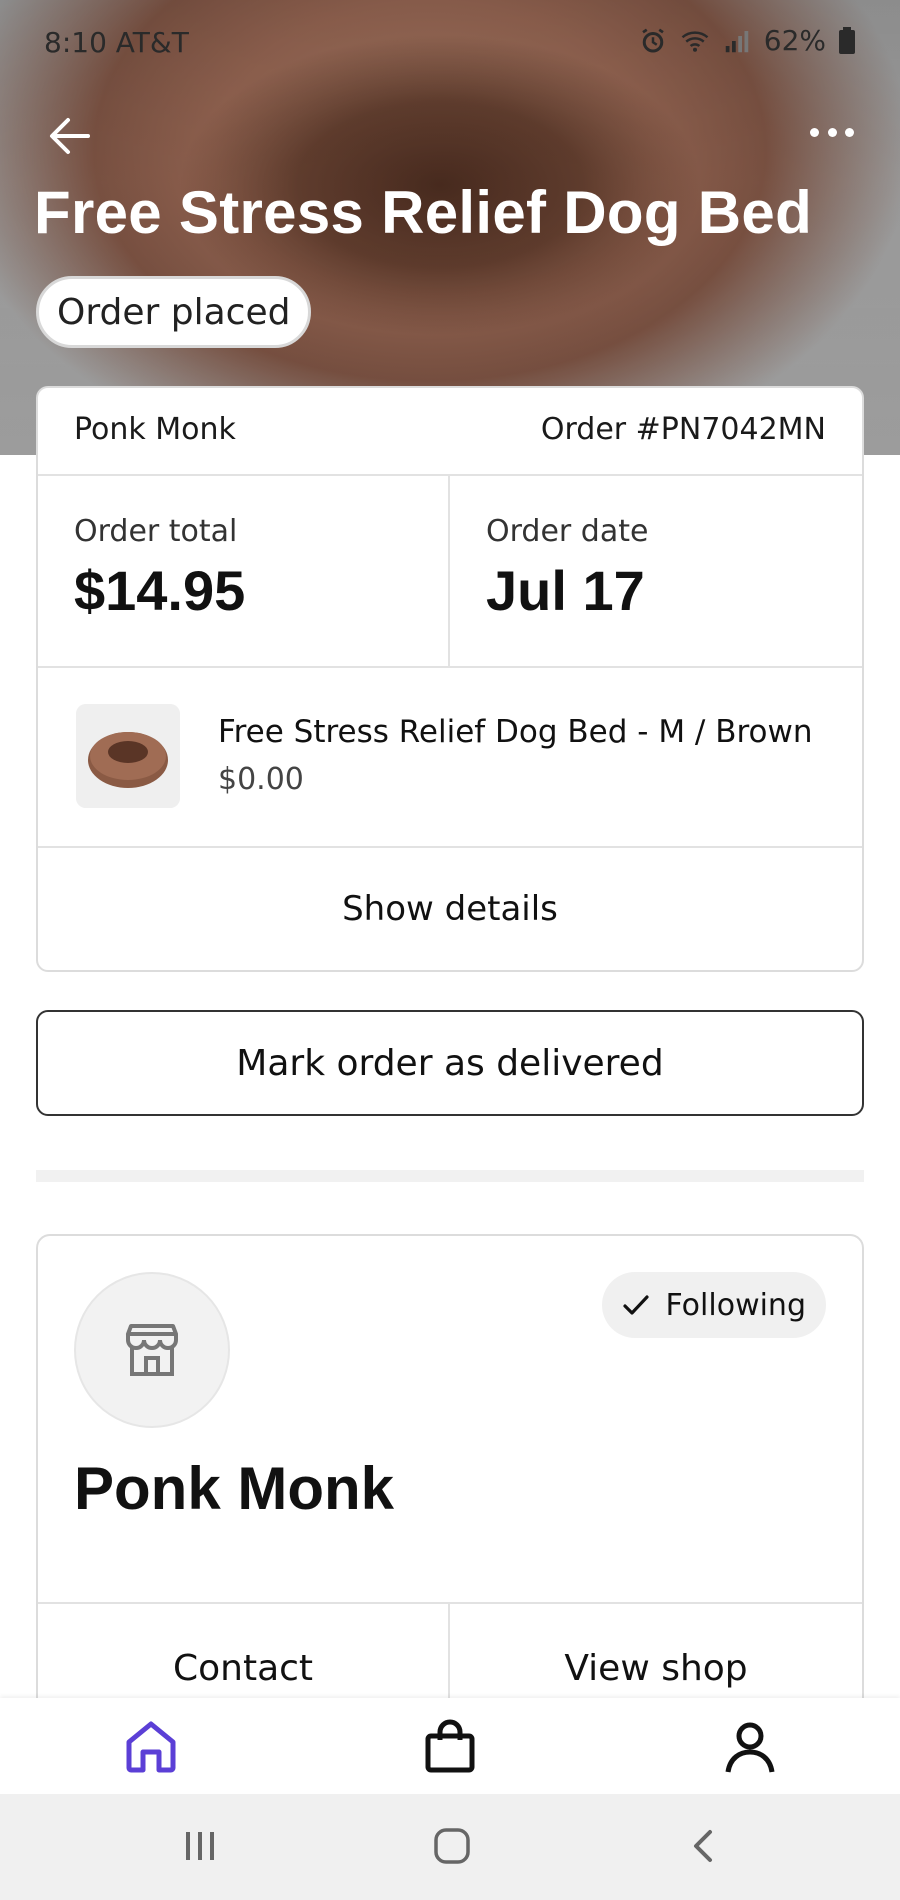 This screenshot has width=900, height=1900. I want to click on recent-apps-icon, so click(200, 1846).